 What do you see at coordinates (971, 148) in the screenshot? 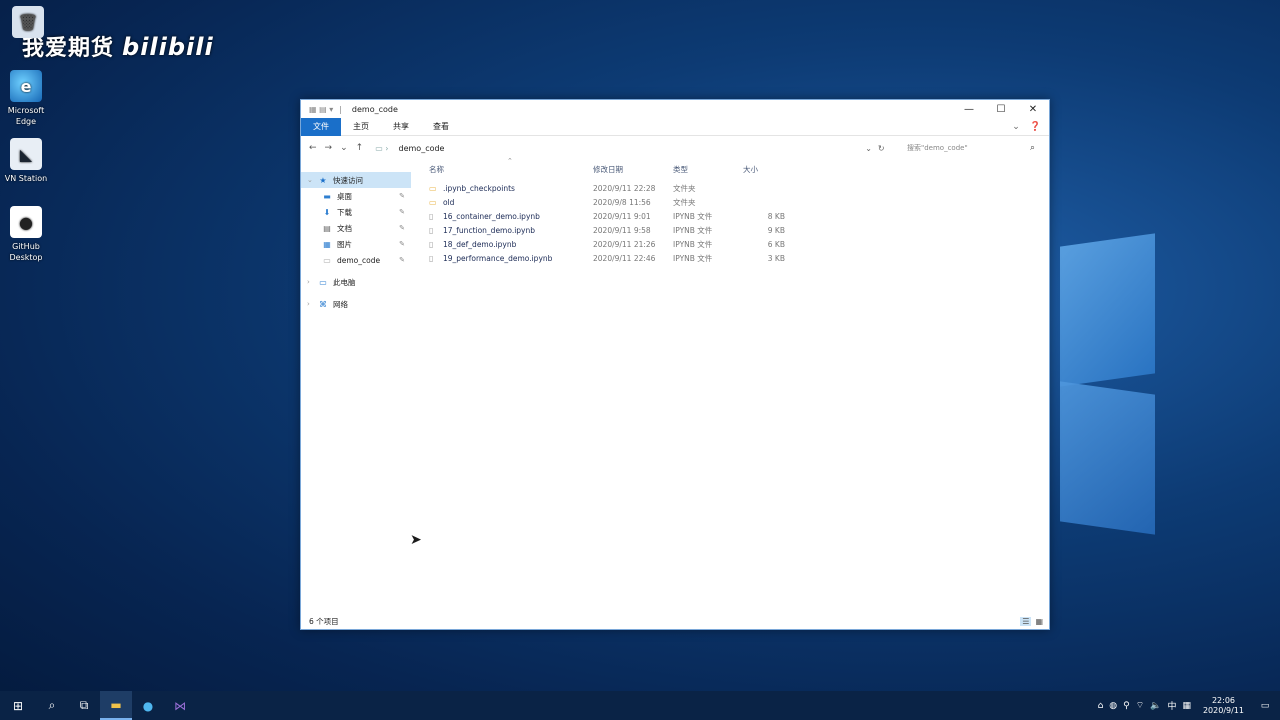
I see `search-input: 搜索"demo_code" ⌕` at bounding box center [971, 148].